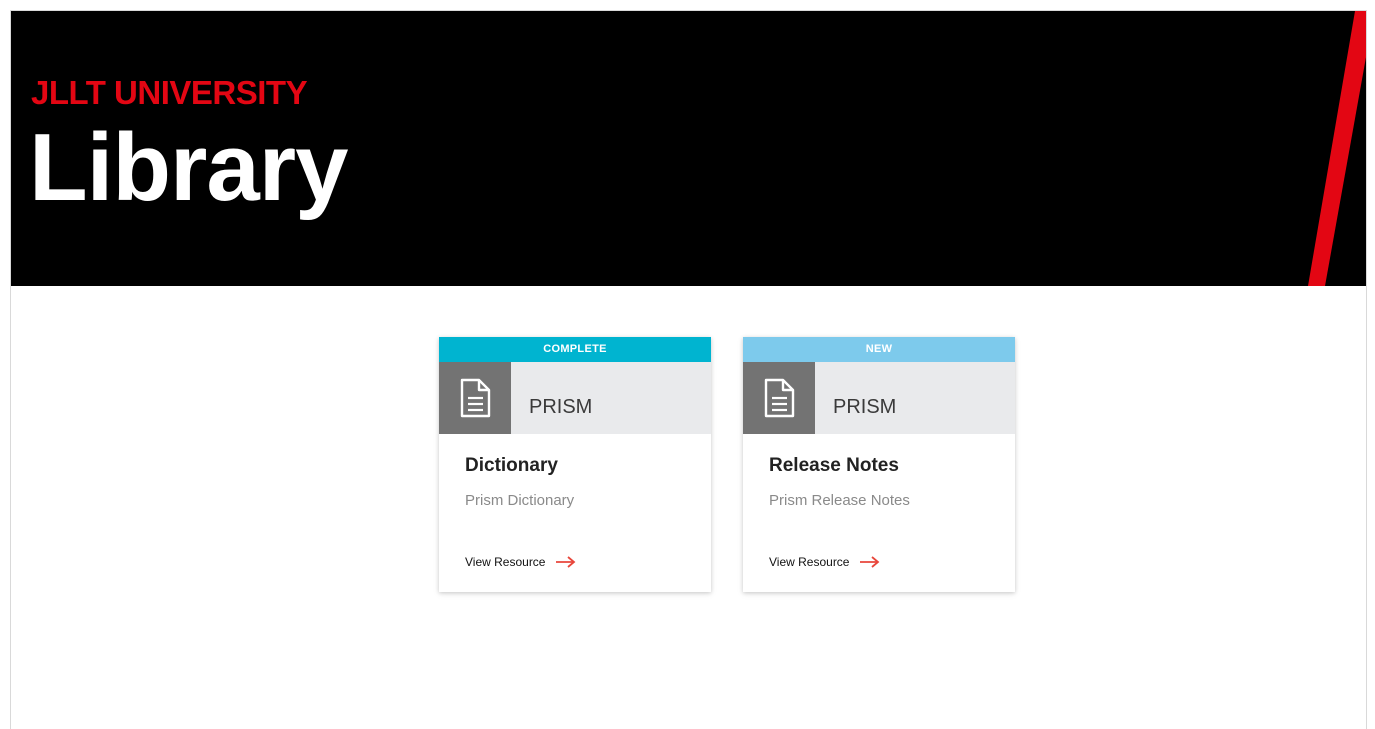 The height and width of the screenshot is (729, 1375). Describe the element at coordinates (575, 349) in the screenshot. I see `status-badge: COMPLETE` at that location.